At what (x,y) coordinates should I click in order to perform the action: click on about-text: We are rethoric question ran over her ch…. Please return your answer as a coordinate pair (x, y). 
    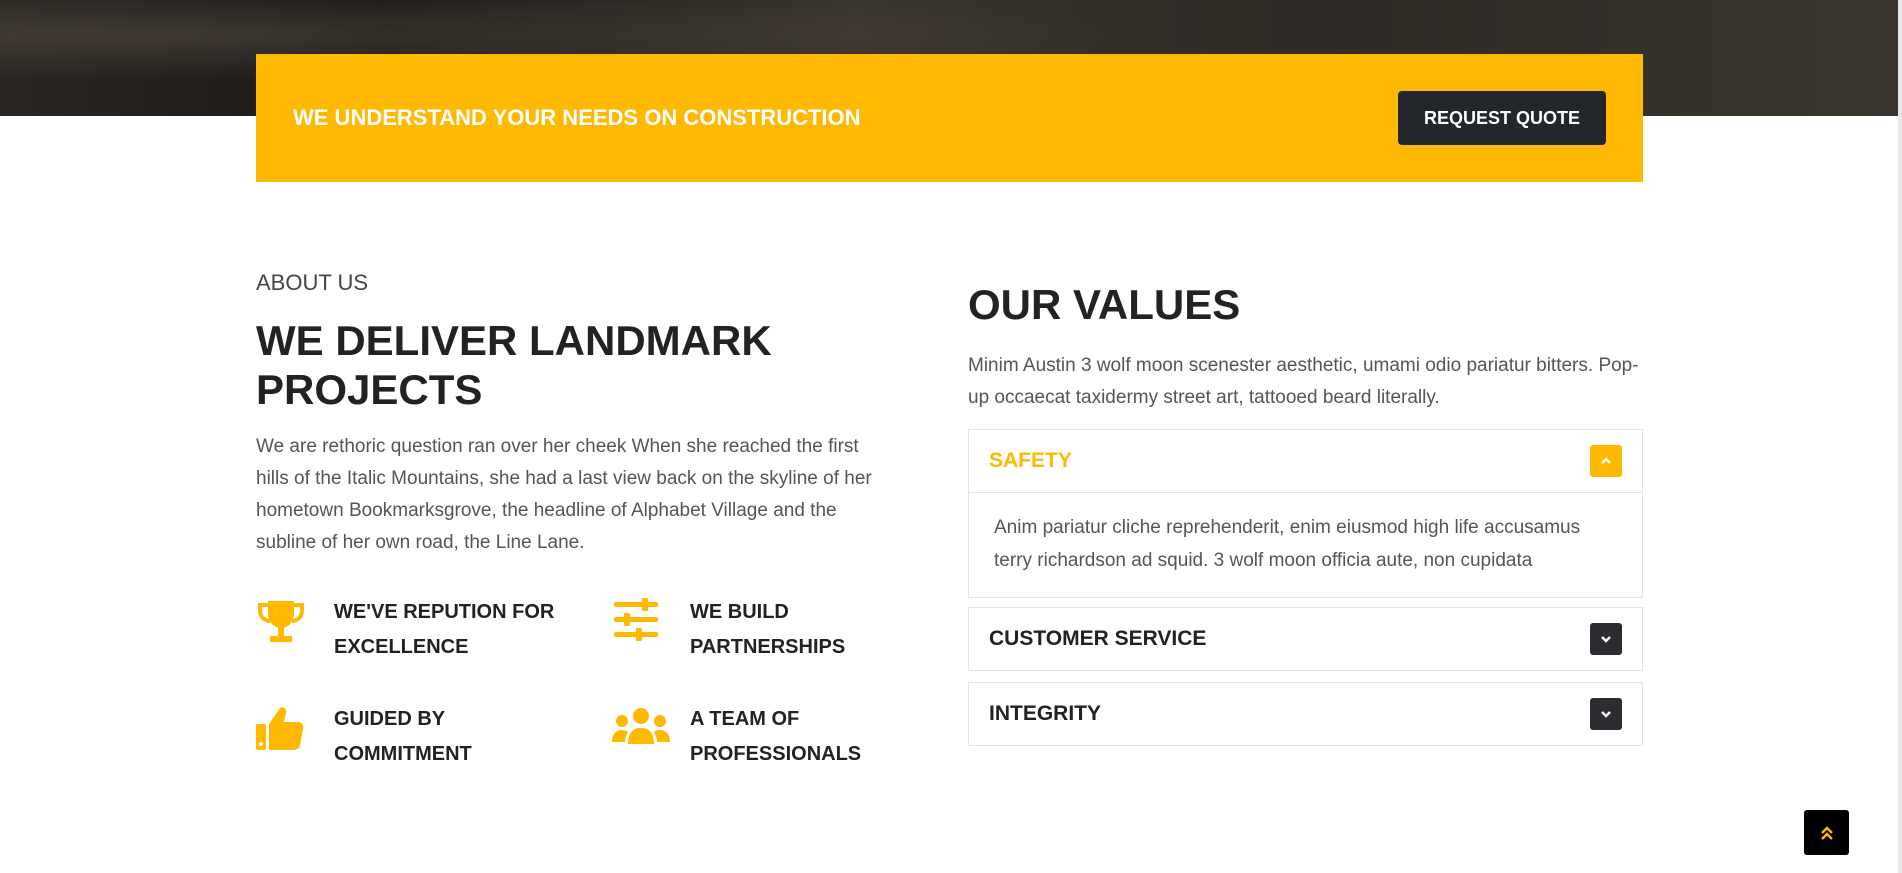
    Looking at the image, I should click on (564, 494).